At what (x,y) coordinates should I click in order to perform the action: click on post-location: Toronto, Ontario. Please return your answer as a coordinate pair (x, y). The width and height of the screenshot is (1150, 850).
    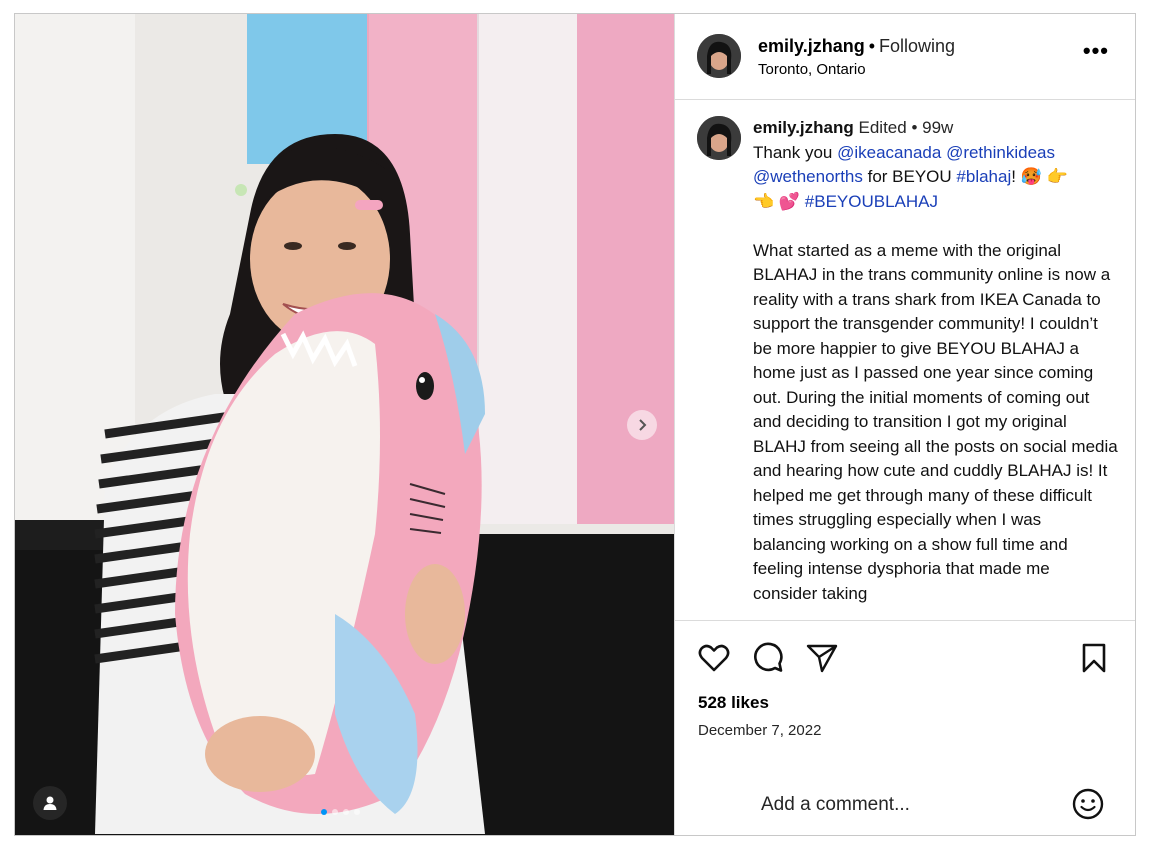
    Looking at the image, I should click on (856, 69).